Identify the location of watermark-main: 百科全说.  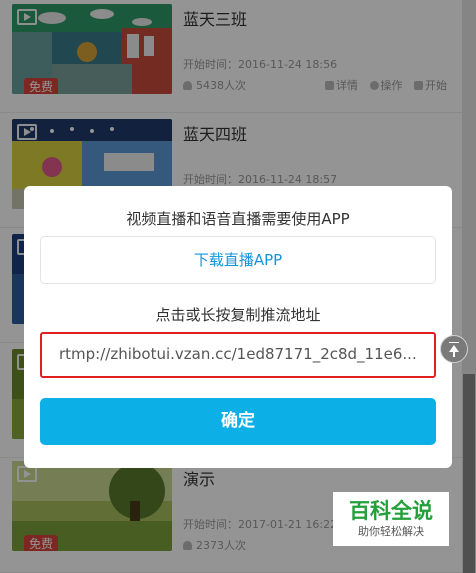
(391, 511).